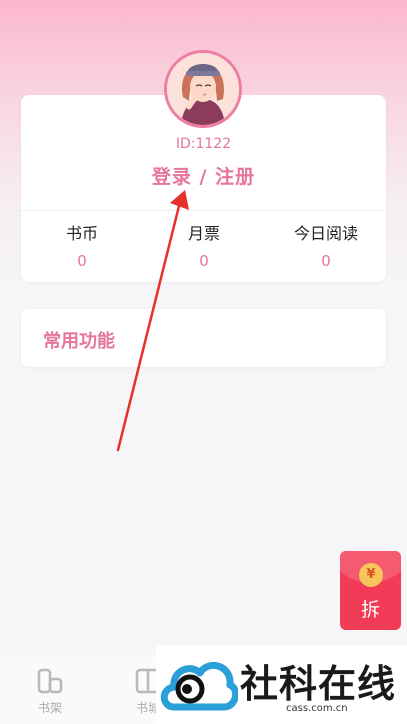 The width and height of the screenshot is (407, 724). Describe the element at coordinates (203, 338) in the screenshot. I see `common-functions-card: 常用功能` at that location.